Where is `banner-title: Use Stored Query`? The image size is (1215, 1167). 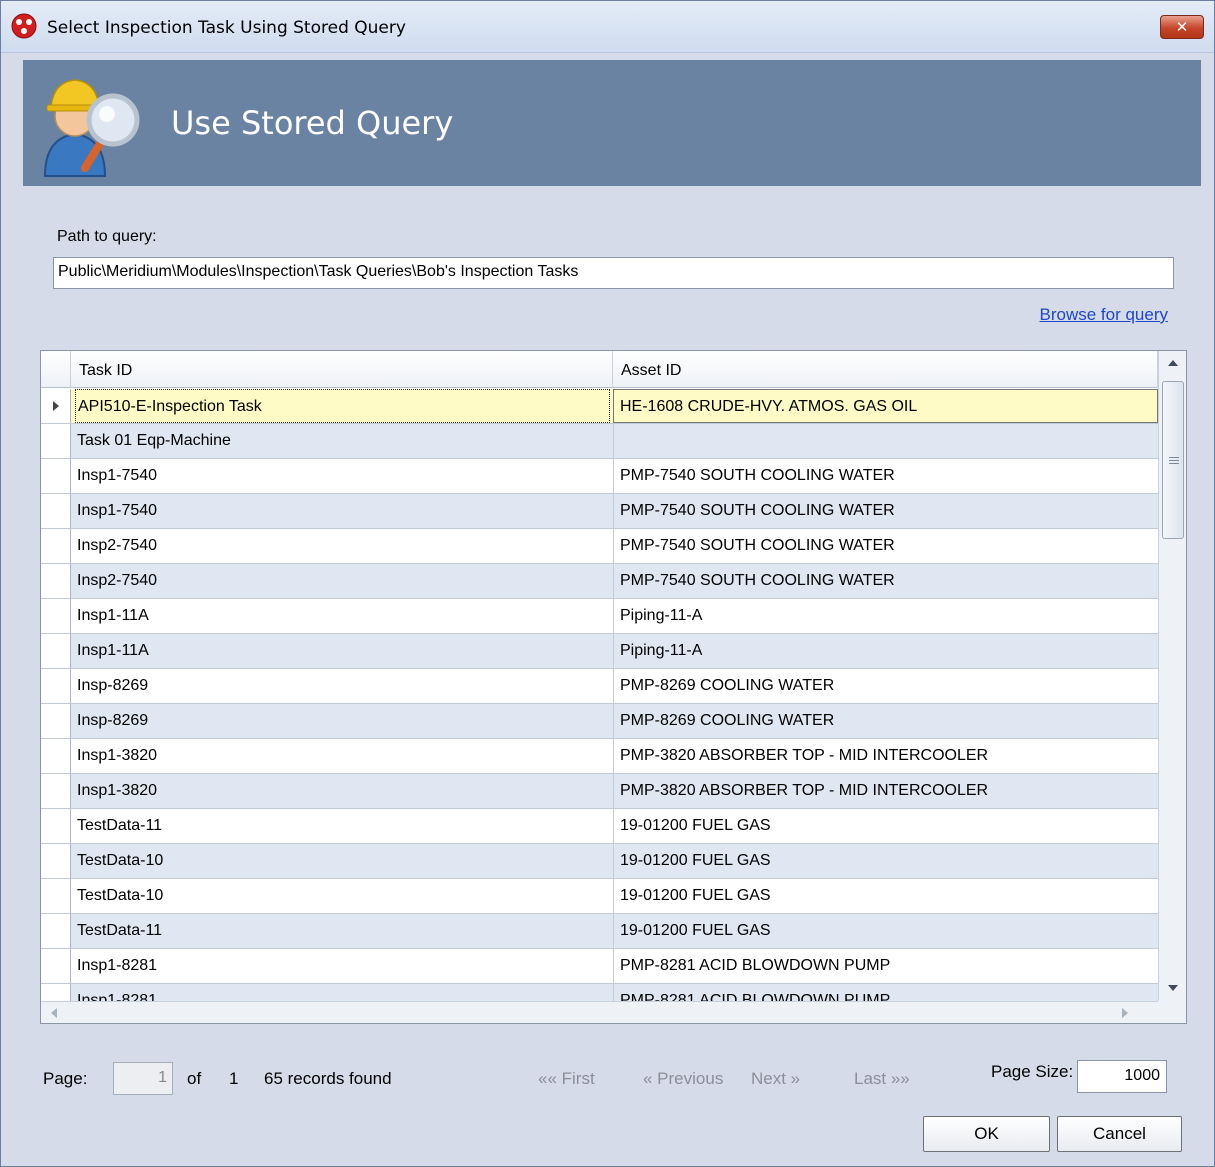 banner-title: Use Stored Query is located at coordinates (312, 123).